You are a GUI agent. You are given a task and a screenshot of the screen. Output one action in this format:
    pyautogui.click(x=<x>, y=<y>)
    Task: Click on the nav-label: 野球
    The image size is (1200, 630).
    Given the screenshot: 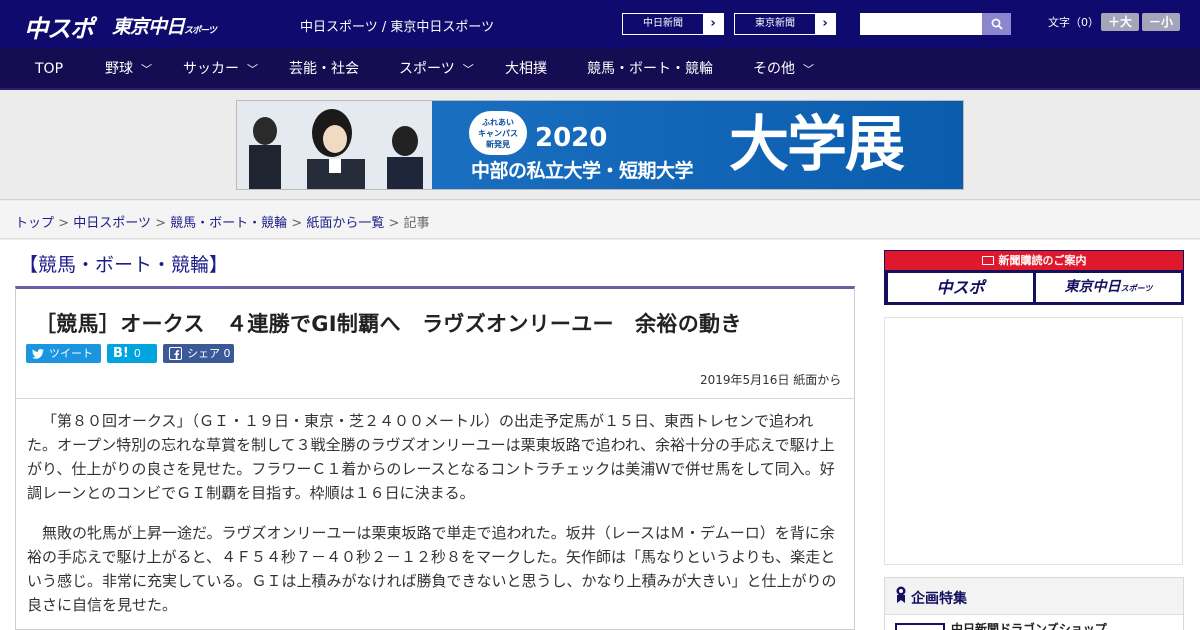 What is the action you would take?
    pyautogui.click(x=119, y=69)
    